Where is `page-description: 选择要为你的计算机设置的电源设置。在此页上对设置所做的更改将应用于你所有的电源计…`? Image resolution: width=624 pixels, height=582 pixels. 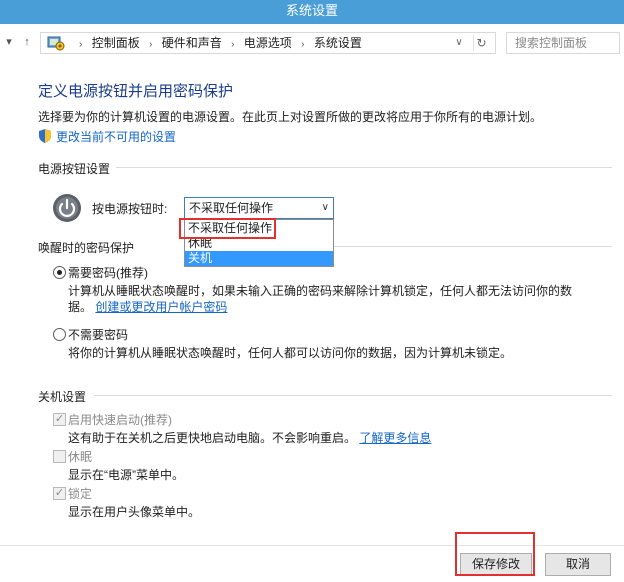 page-description: 选择要为你的计算机设置的电源设置。在此页上对设置所做的更改将应用于你所有的电源计… is located at coordinates (290, 117).